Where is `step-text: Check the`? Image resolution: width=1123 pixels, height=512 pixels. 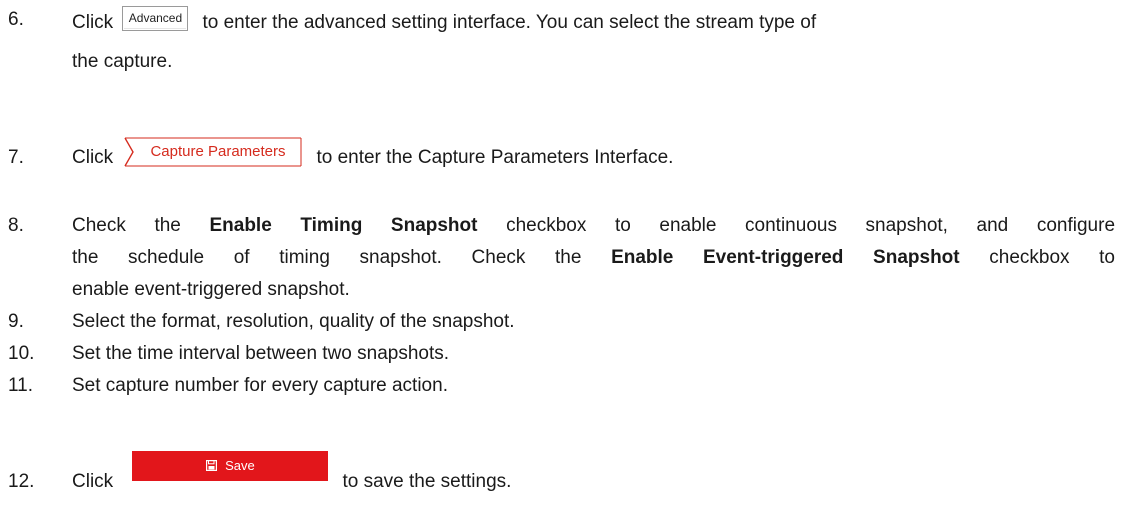
step-text: Check the is located at coordinates (126, 225).